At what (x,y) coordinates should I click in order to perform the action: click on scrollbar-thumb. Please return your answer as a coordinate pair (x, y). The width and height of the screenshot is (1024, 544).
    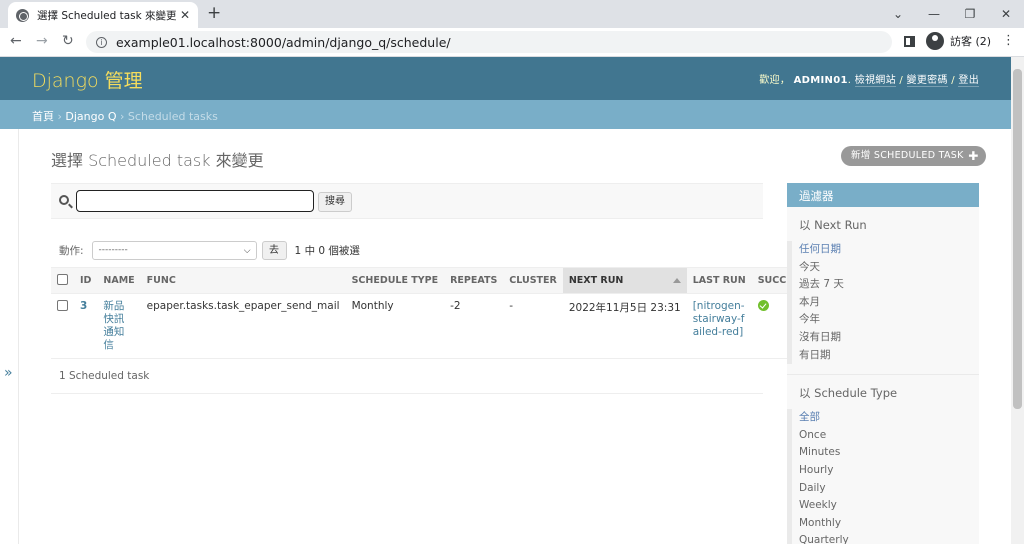
    Looking at the image, I should click on (1017, 239).